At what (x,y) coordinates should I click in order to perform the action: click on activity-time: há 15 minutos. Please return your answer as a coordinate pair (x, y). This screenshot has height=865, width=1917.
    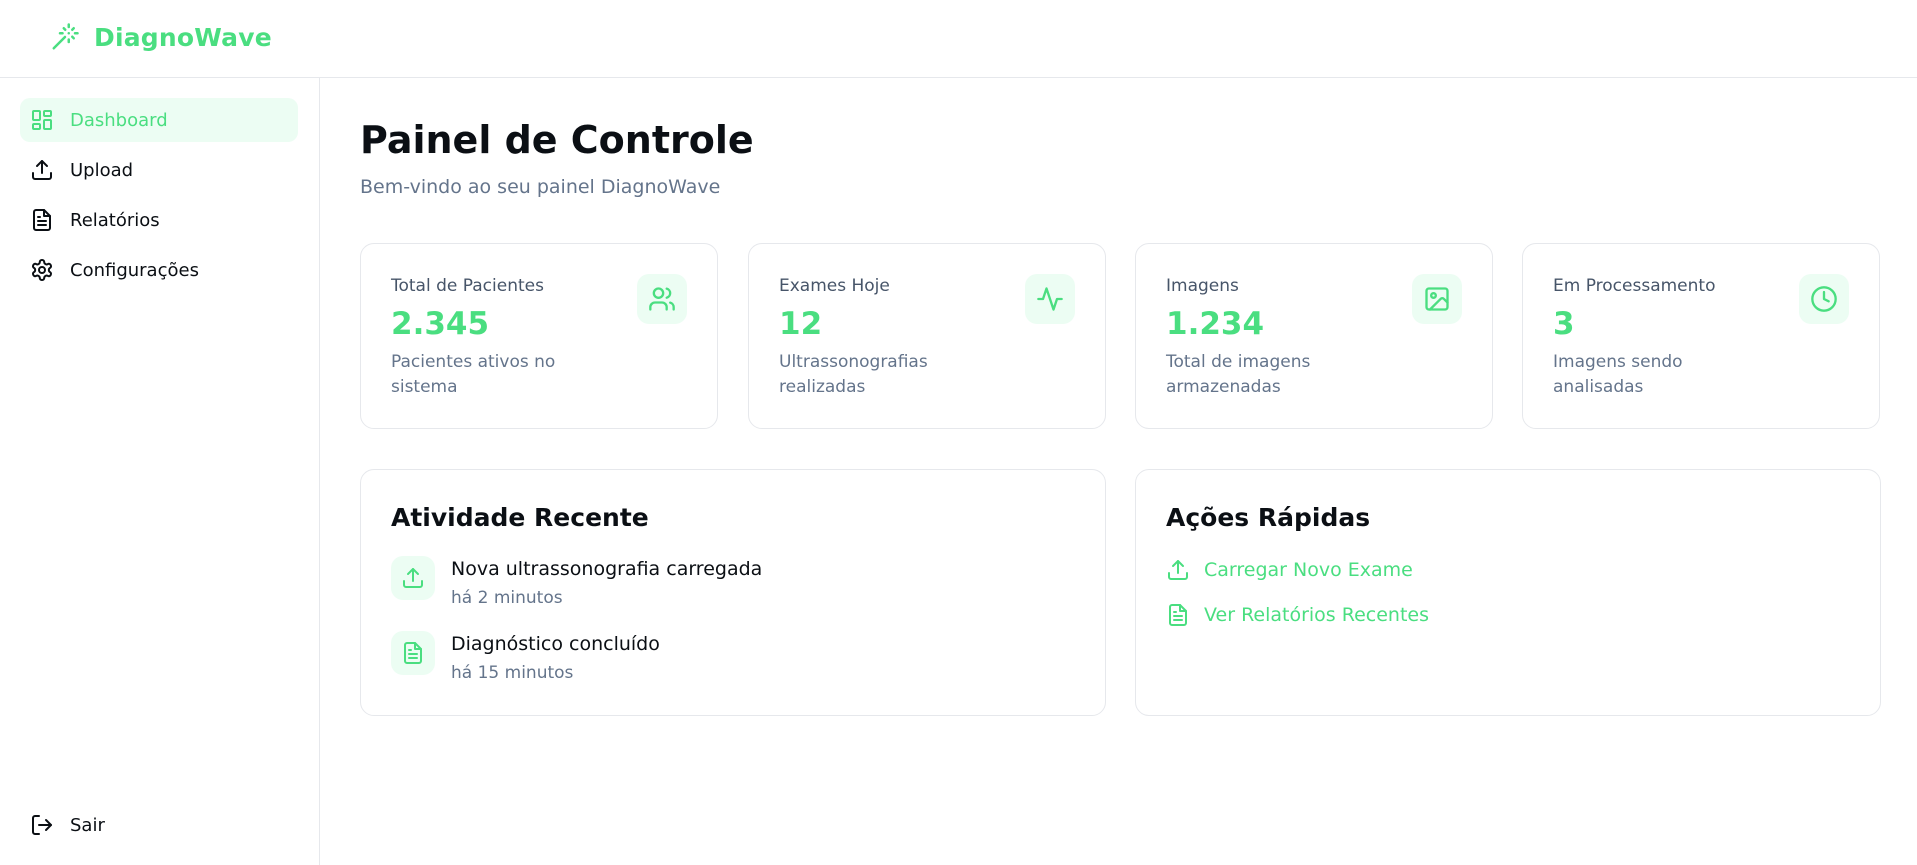
    Looking at the image, I should click on (512, 673).